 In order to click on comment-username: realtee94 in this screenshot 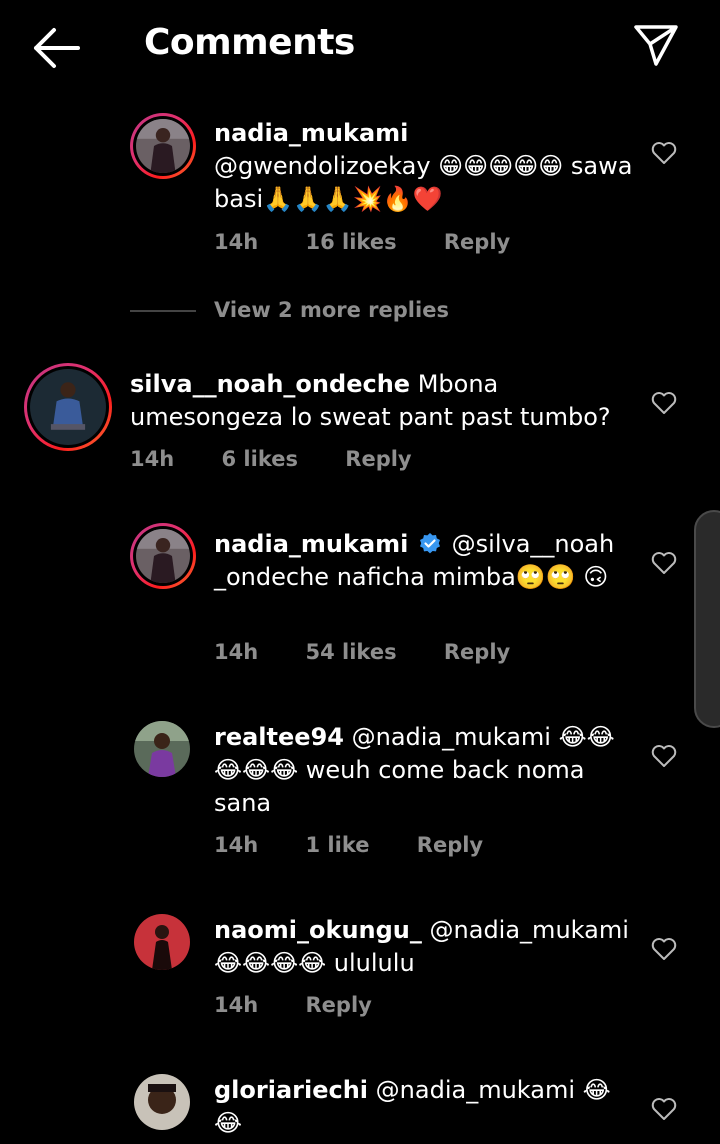, I will do `click(279, 737)`.